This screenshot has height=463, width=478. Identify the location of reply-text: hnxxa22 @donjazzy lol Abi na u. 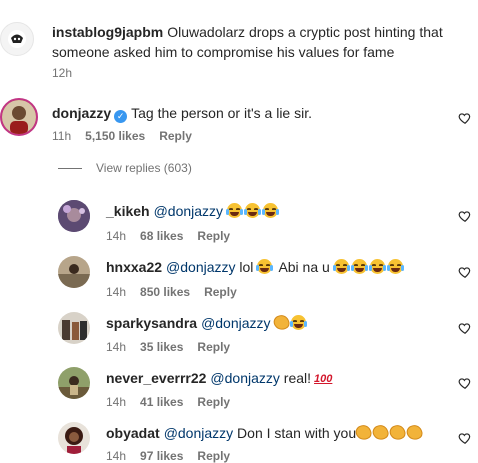
(256, 267).